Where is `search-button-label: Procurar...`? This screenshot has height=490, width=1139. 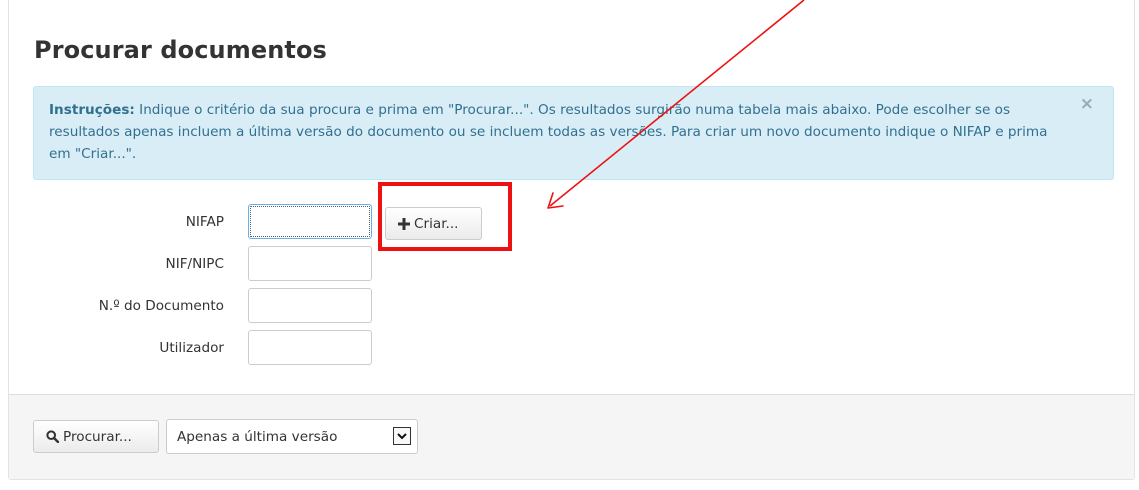 search-button-label: Procurar... is located at coordinates (97, 436).